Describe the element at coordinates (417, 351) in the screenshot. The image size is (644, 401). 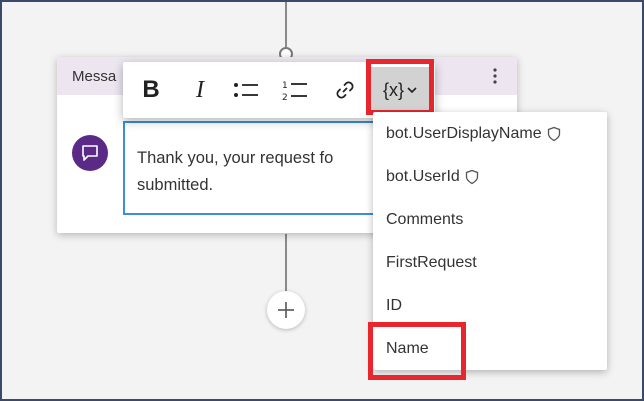
I see `highlight-box-name-item` at that location.